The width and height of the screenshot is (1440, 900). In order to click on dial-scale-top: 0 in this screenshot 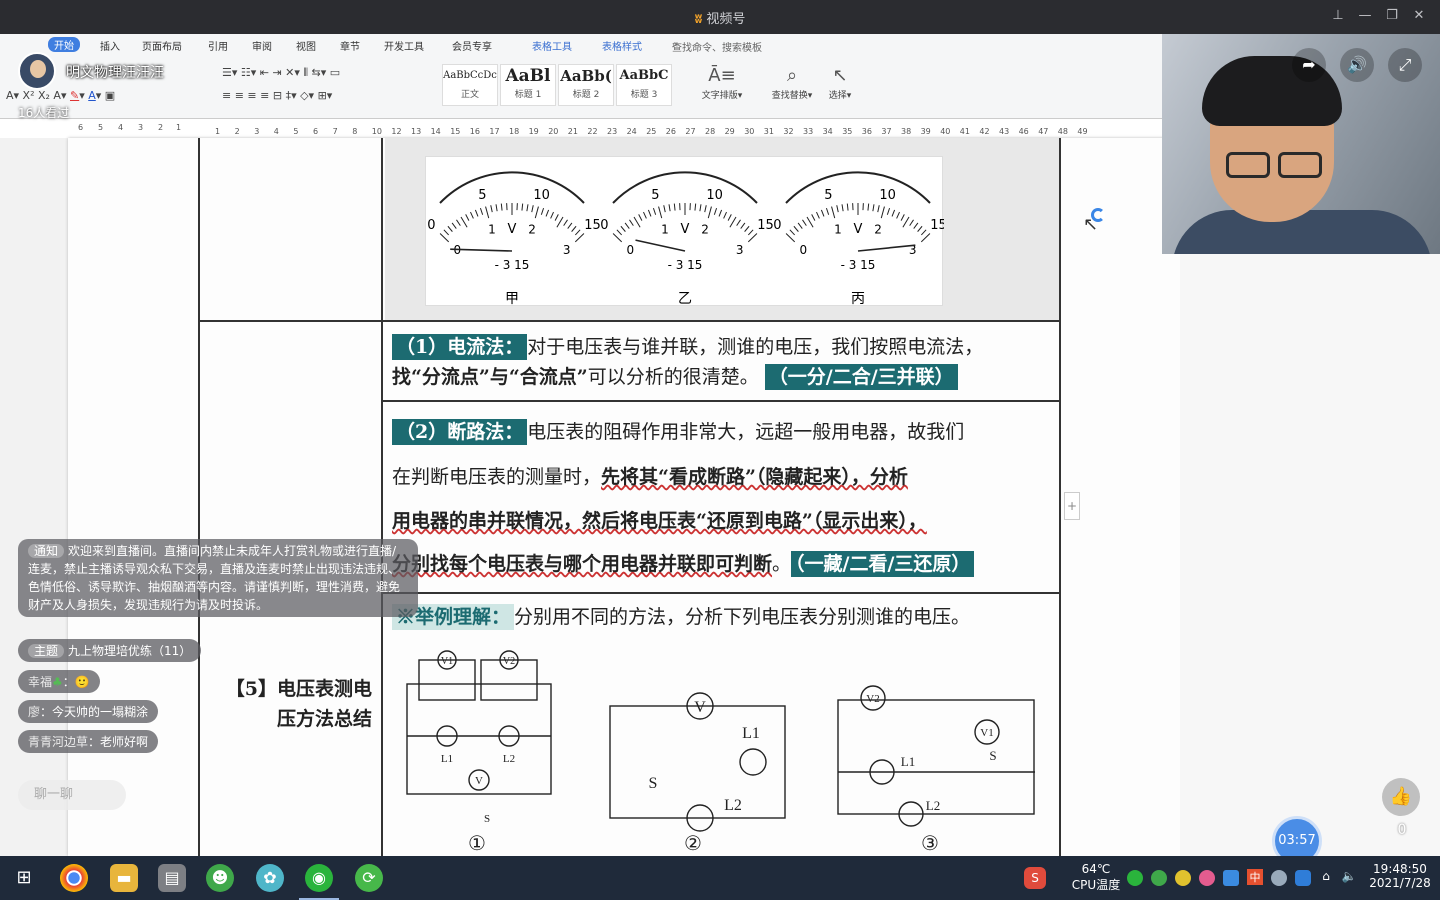, I will do `click(431, 225)`.